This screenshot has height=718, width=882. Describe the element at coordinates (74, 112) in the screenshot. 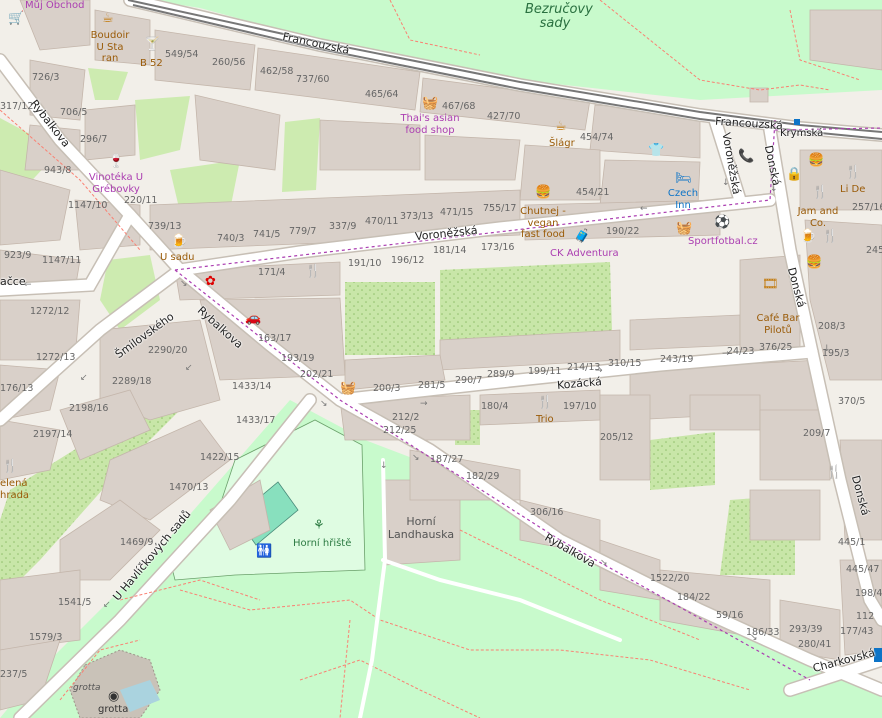

I see `housenumber-label: 706/5` at that location.